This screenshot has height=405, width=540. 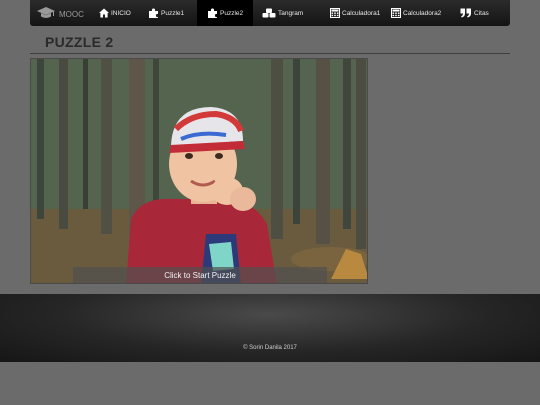 I want to click on nav-item-label: Tangram, so click(x=291, y=13).